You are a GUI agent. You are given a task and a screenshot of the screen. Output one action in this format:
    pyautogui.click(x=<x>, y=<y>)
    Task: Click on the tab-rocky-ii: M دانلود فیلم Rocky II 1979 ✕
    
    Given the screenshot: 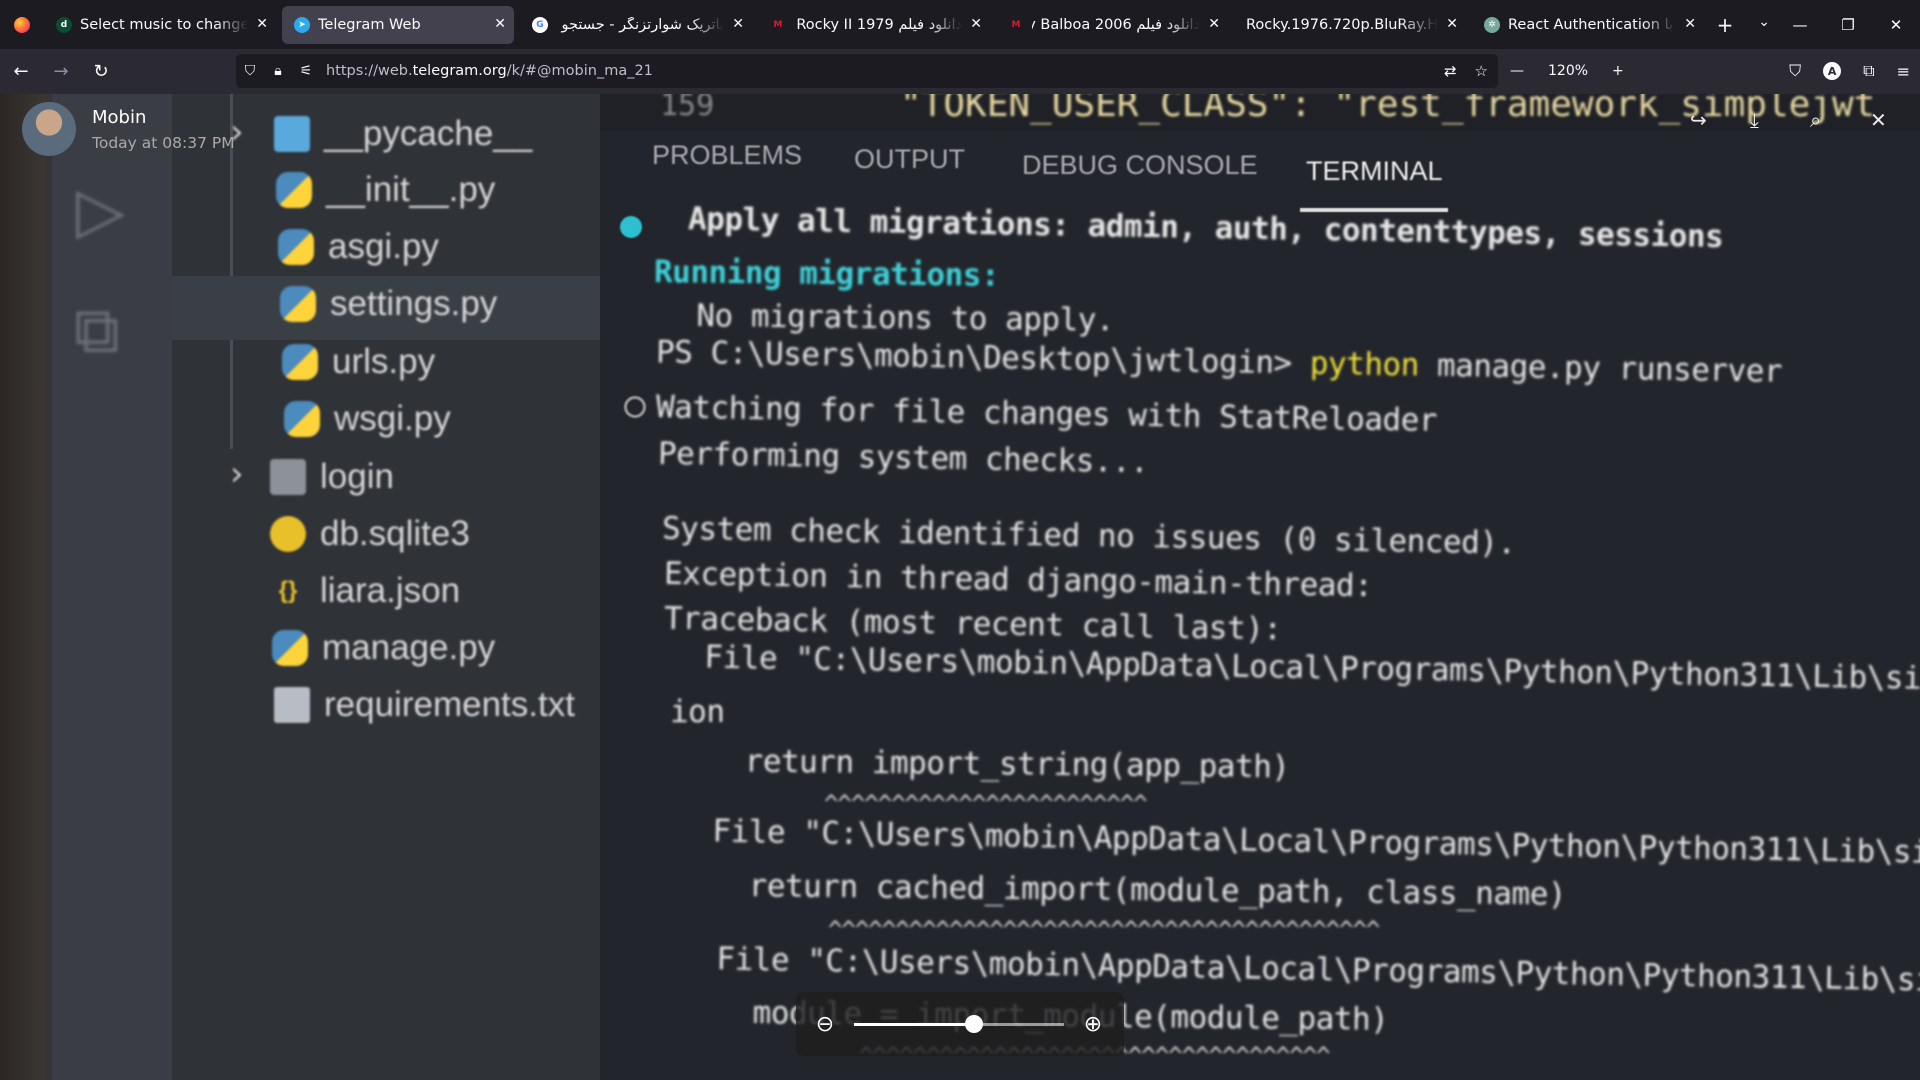 What is the action you would take?
    pyautogui.click(x=874, y=25)
    